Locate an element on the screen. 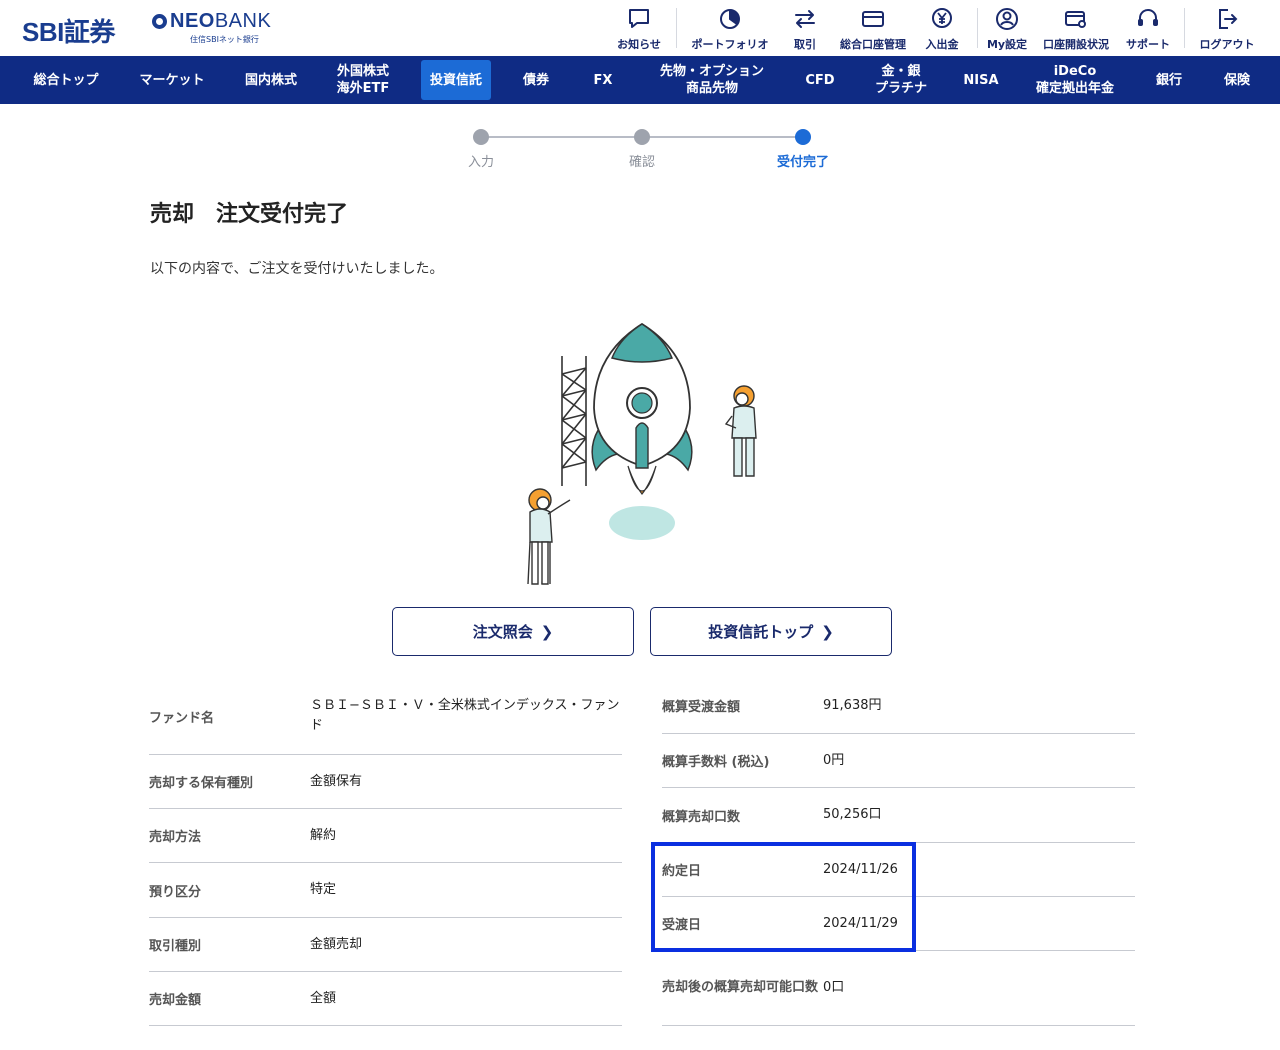  step-label-input: 入力 is located at coordinates (481, 162).